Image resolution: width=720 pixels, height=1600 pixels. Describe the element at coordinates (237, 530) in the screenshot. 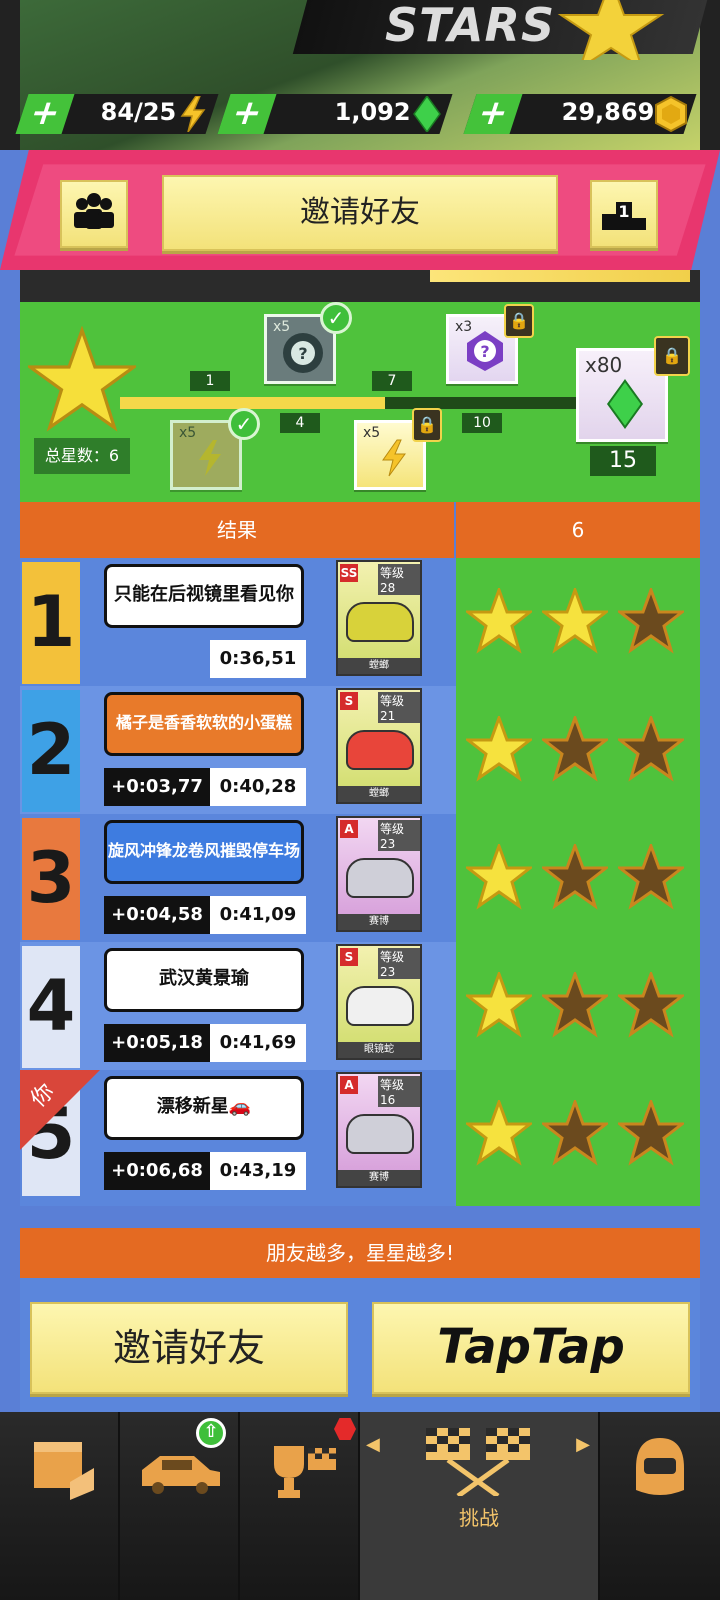

I see `result-column-header: 结果` at that location.